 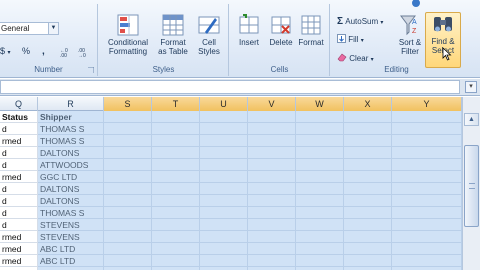 I want to click on column-header-q: Q, so click(x=19, y=104).